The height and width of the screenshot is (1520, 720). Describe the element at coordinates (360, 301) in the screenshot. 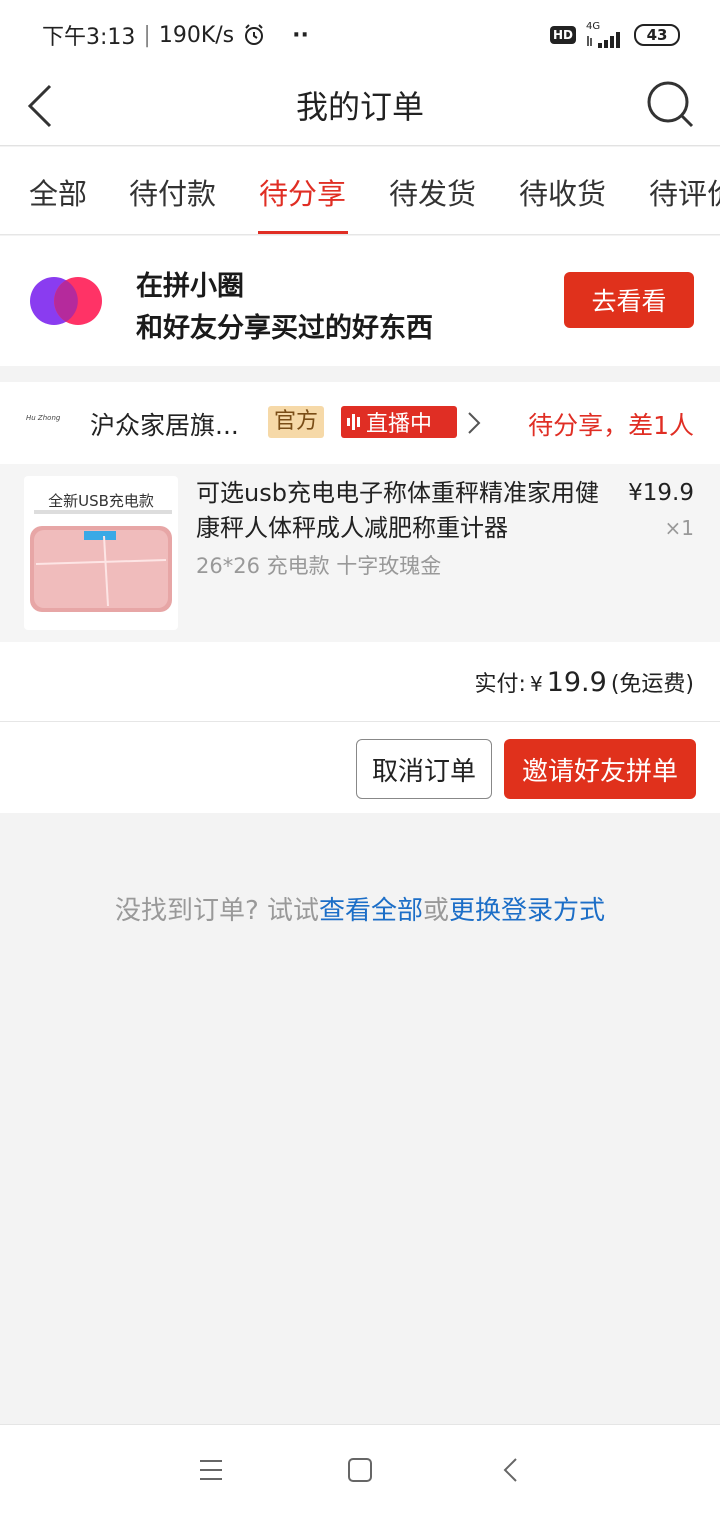

I see `circle-banner: 在拼小圈 和好友分享买过的好东西 去看看` at that location.